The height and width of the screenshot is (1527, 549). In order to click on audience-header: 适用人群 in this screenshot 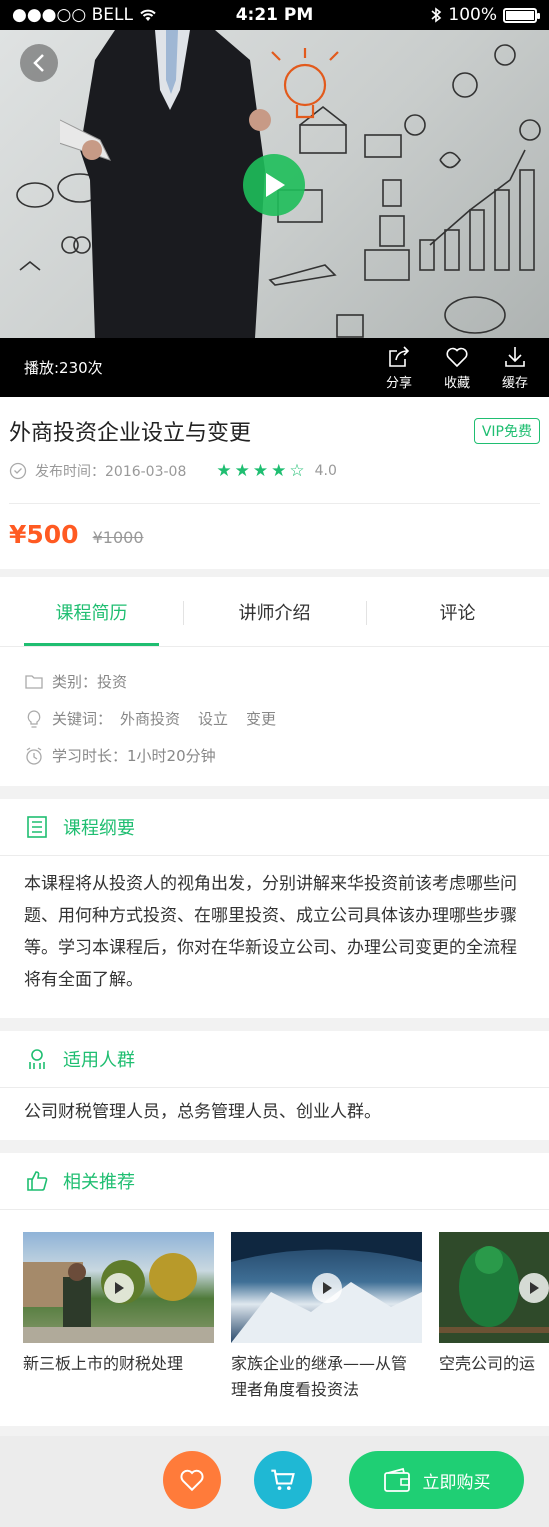, I will do `click(274, 1059)`.